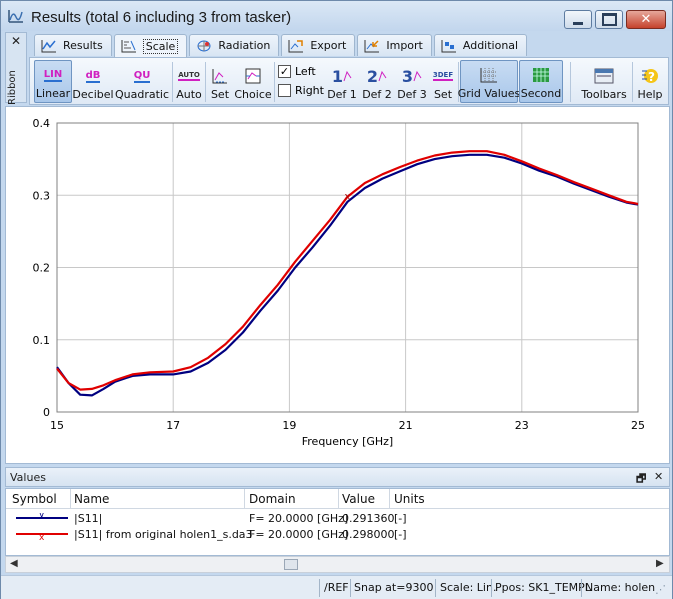 This screenshot has width=673, height=599. What do you see at coordinates (443, 76) in the screenshot?
I see `set-defaults-icon: 3DEF` at bounding box center [443, 76].